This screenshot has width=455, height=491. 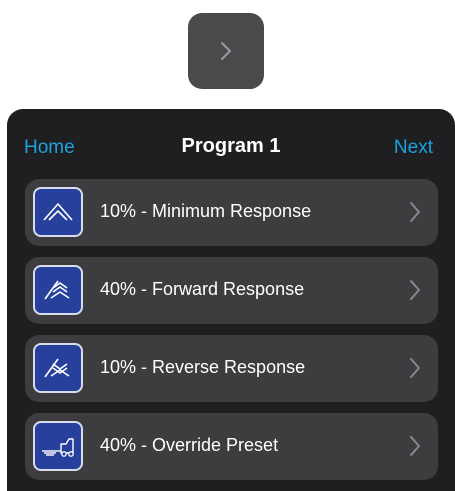 I want to click on override-preset-icon, so click(x=58, y=446).